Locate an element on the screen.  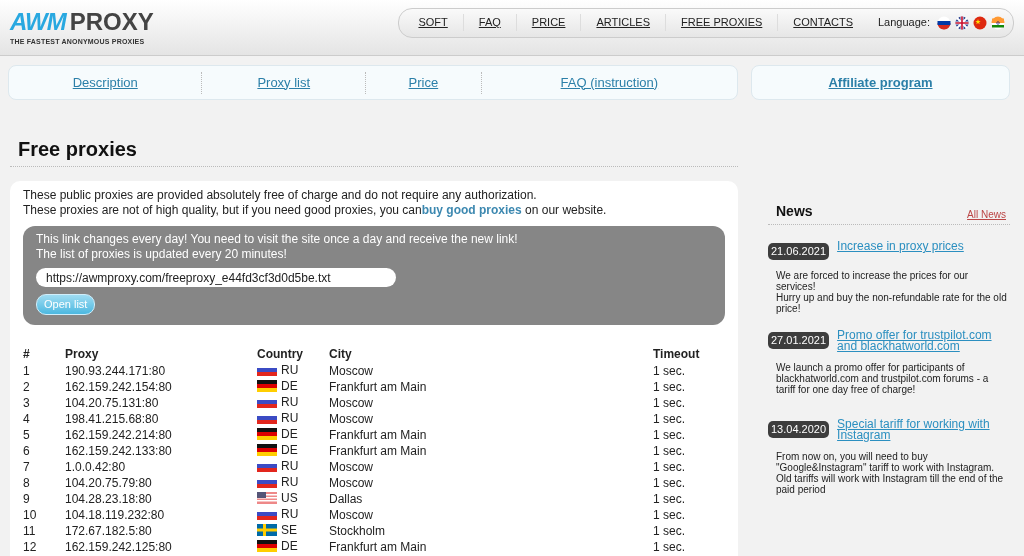
intro-text: These public proxies are provided absolutely free of charge and do not require any authorization. is located at coordinates (280, 195).